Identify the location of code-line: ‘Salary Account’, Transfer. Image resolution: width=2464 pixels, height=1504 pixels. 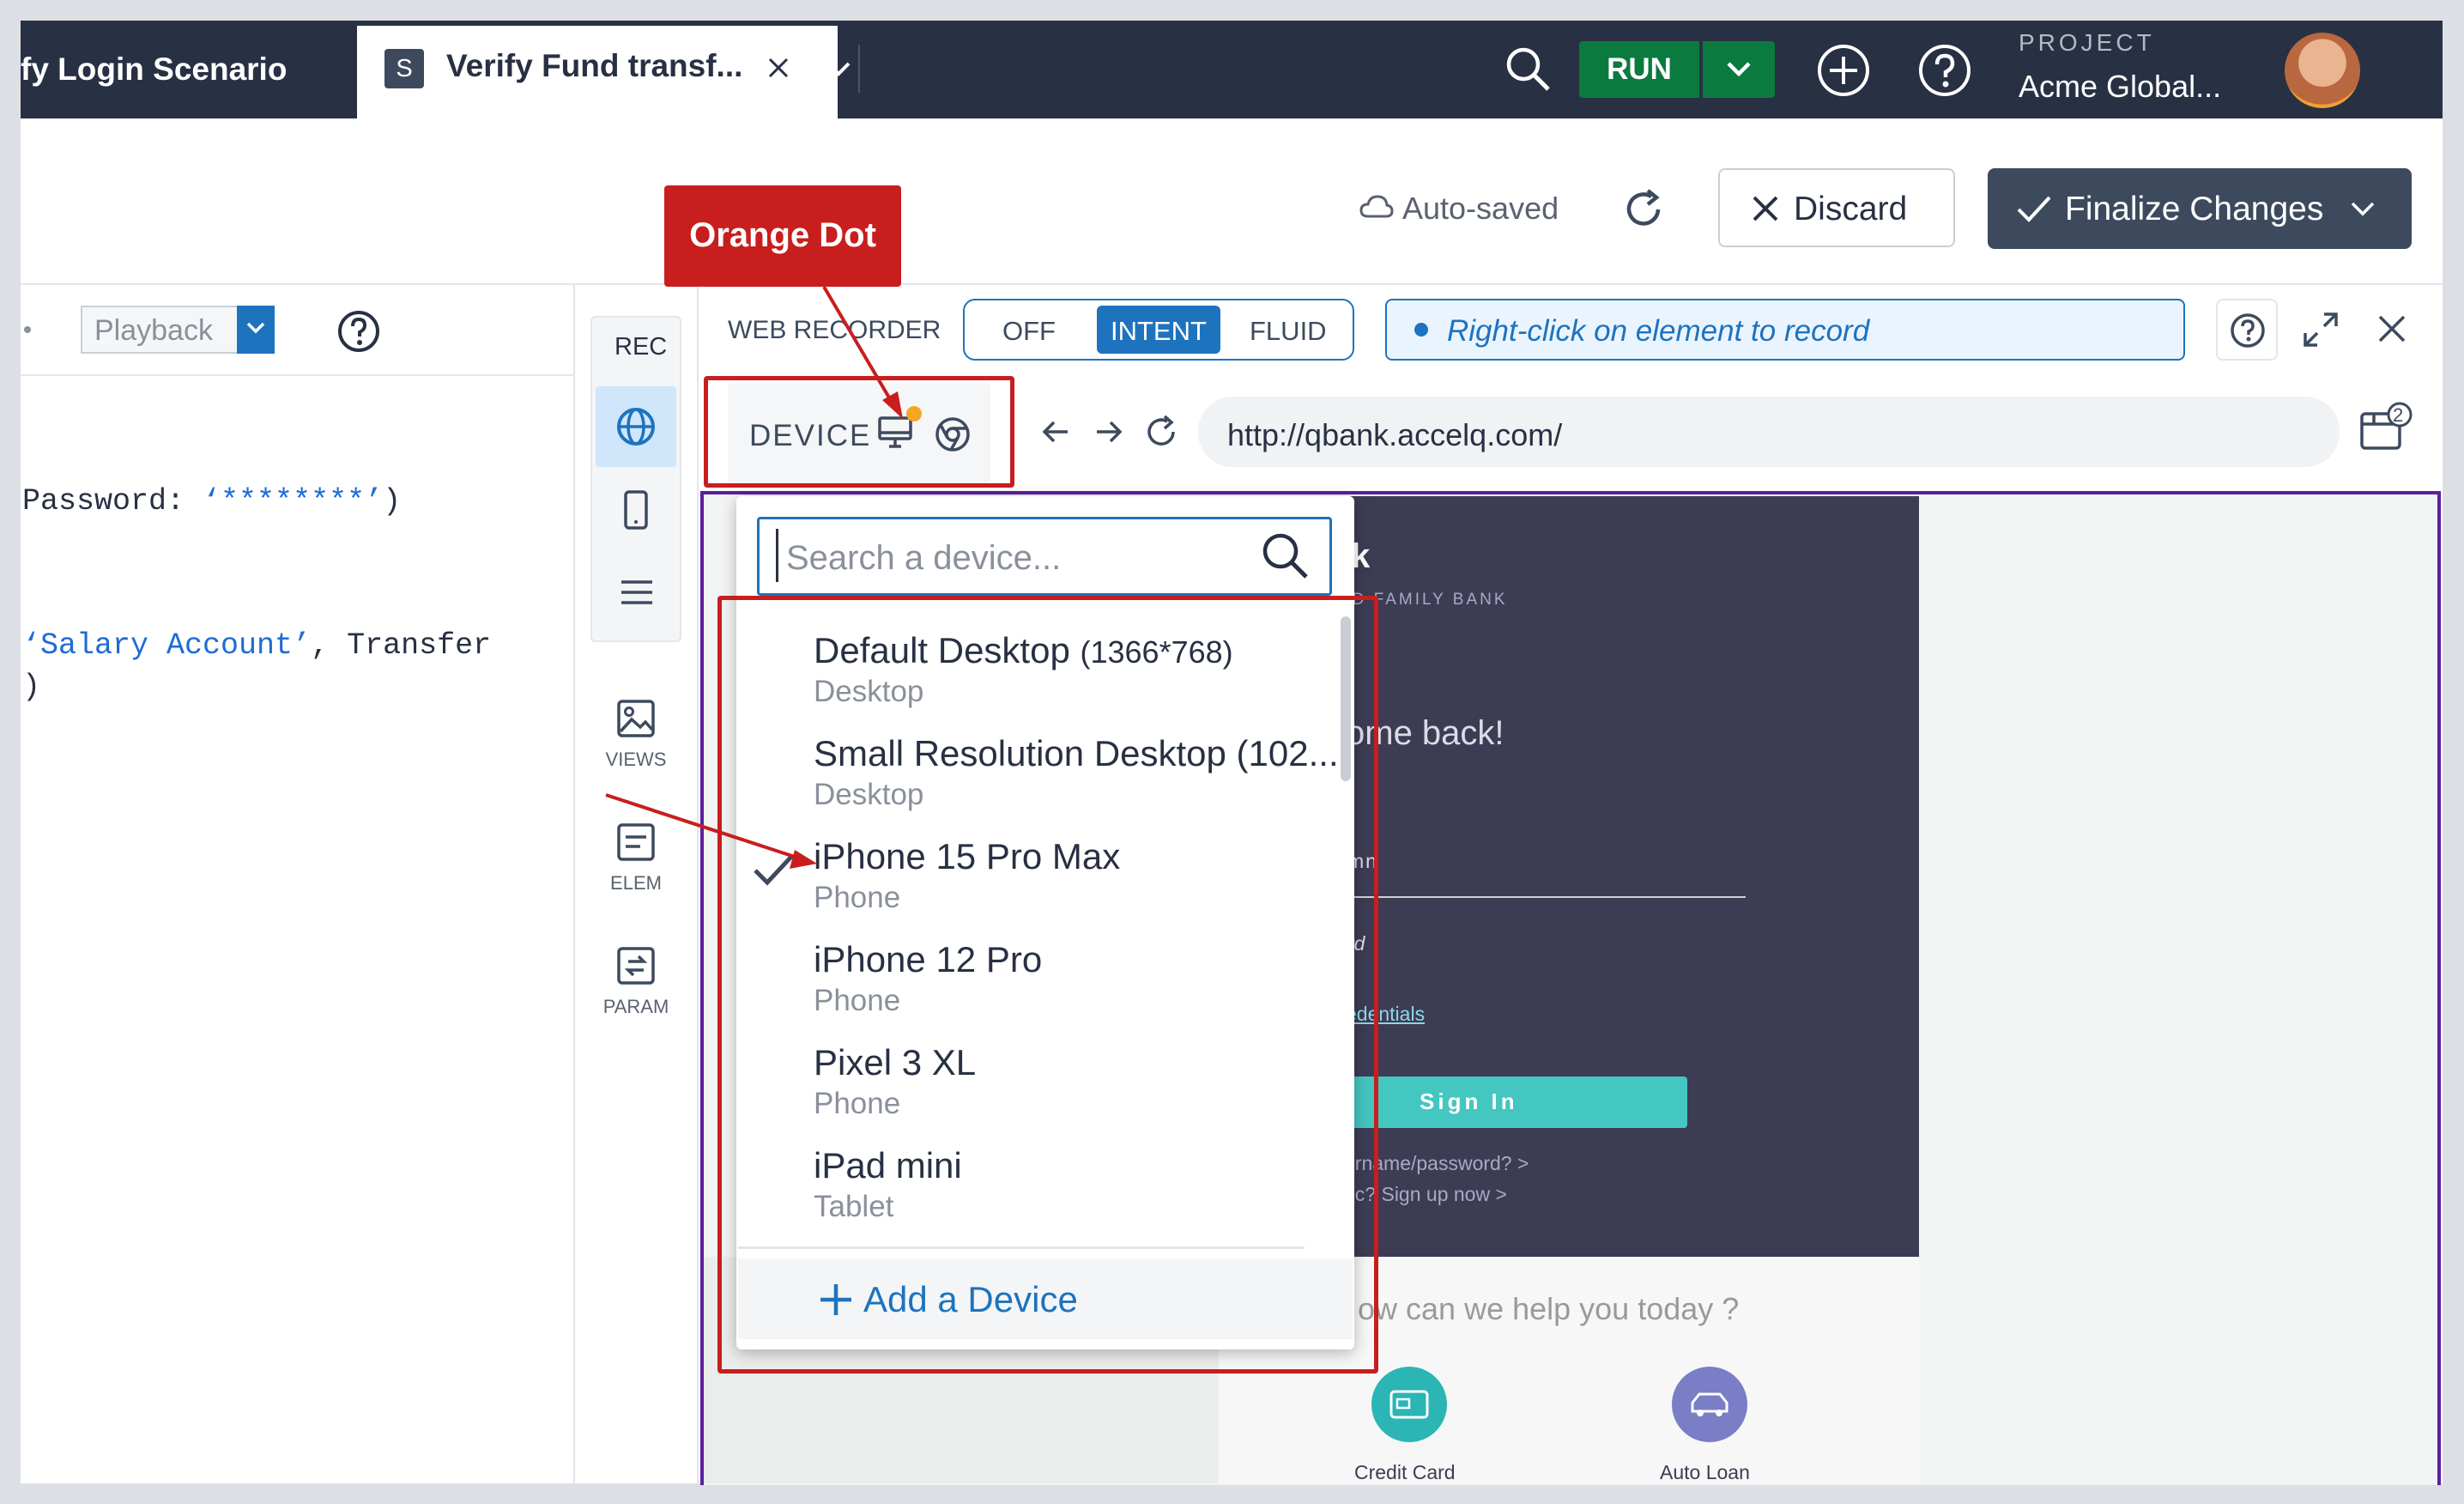
(256, 645).